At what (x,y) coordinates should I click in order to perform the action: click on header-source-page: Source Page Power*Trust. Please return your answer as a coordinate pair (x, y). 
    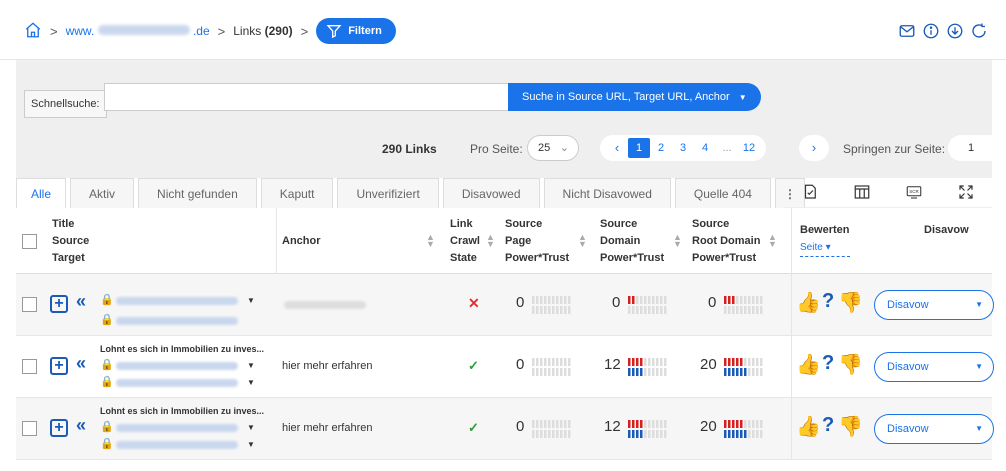
    Looking at the image, I should click on (537, 249).